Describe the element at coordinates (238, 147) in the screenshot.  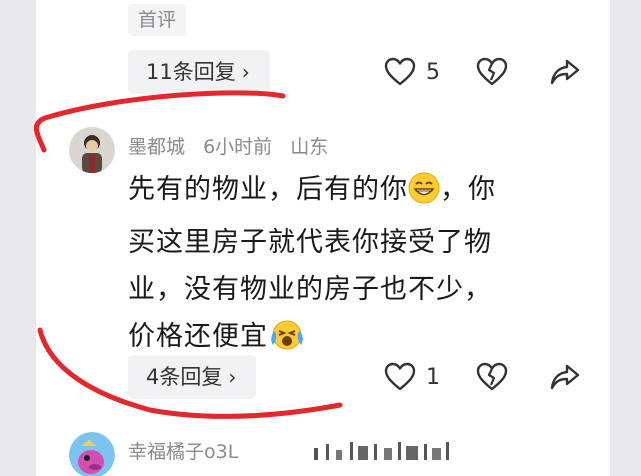
I see `timestamp: 6小时前` at that location.